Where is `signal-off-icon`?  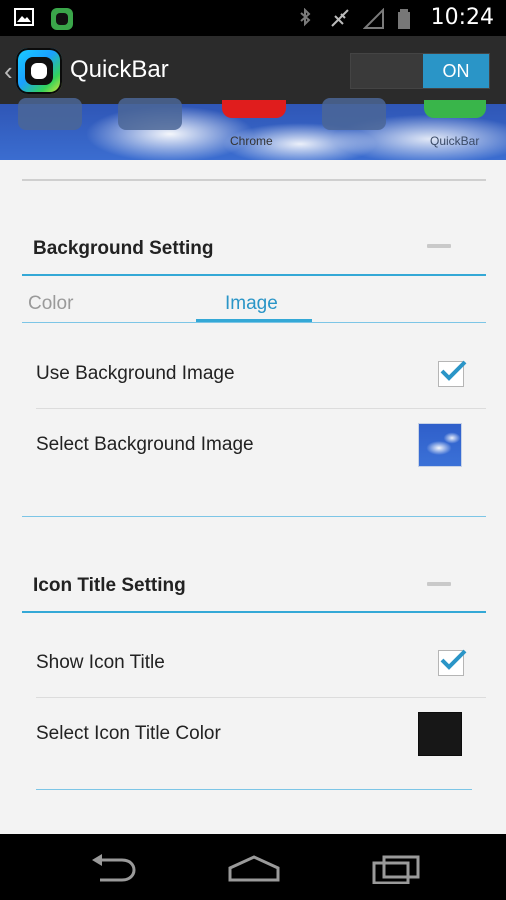 signal-off-icon is located at coordinates (339, 18).